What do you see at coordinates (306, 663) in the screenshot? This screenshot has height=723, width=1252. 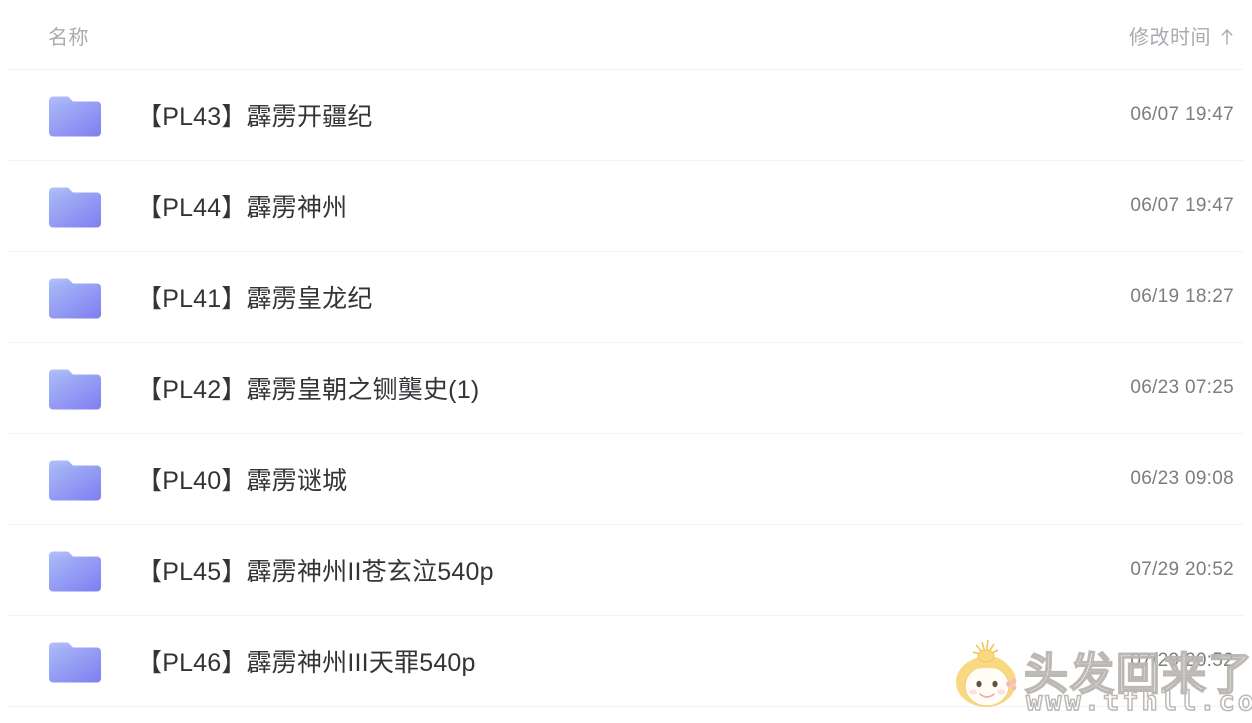 I see `file-name: 【PL46】霹雳神州III天罪540p` at bounding box center [306, 663].